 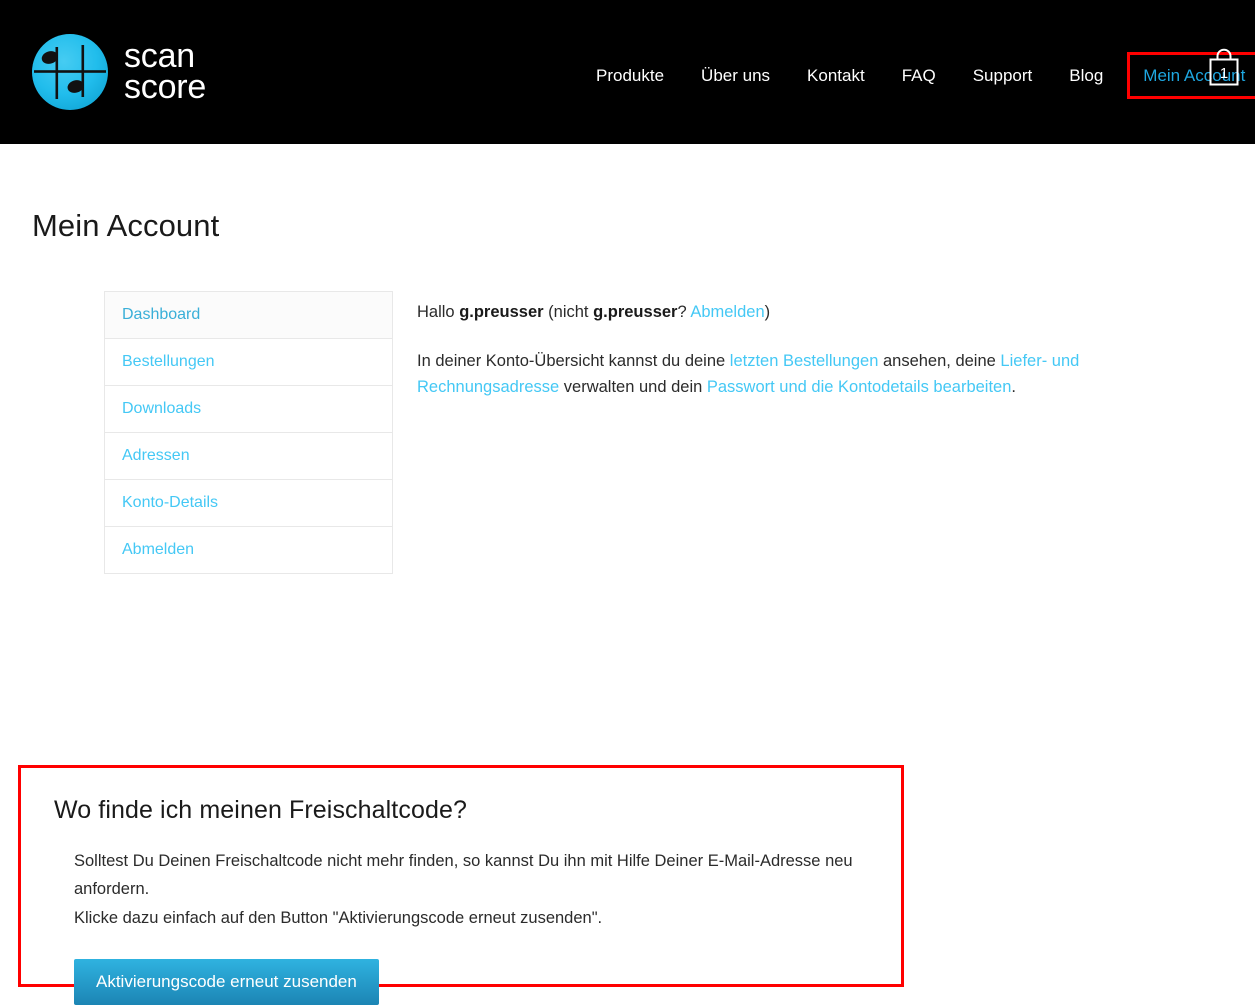 I want to click on sidebar-item-abmelden-label: Abmelden, so click(x=149, y=549).